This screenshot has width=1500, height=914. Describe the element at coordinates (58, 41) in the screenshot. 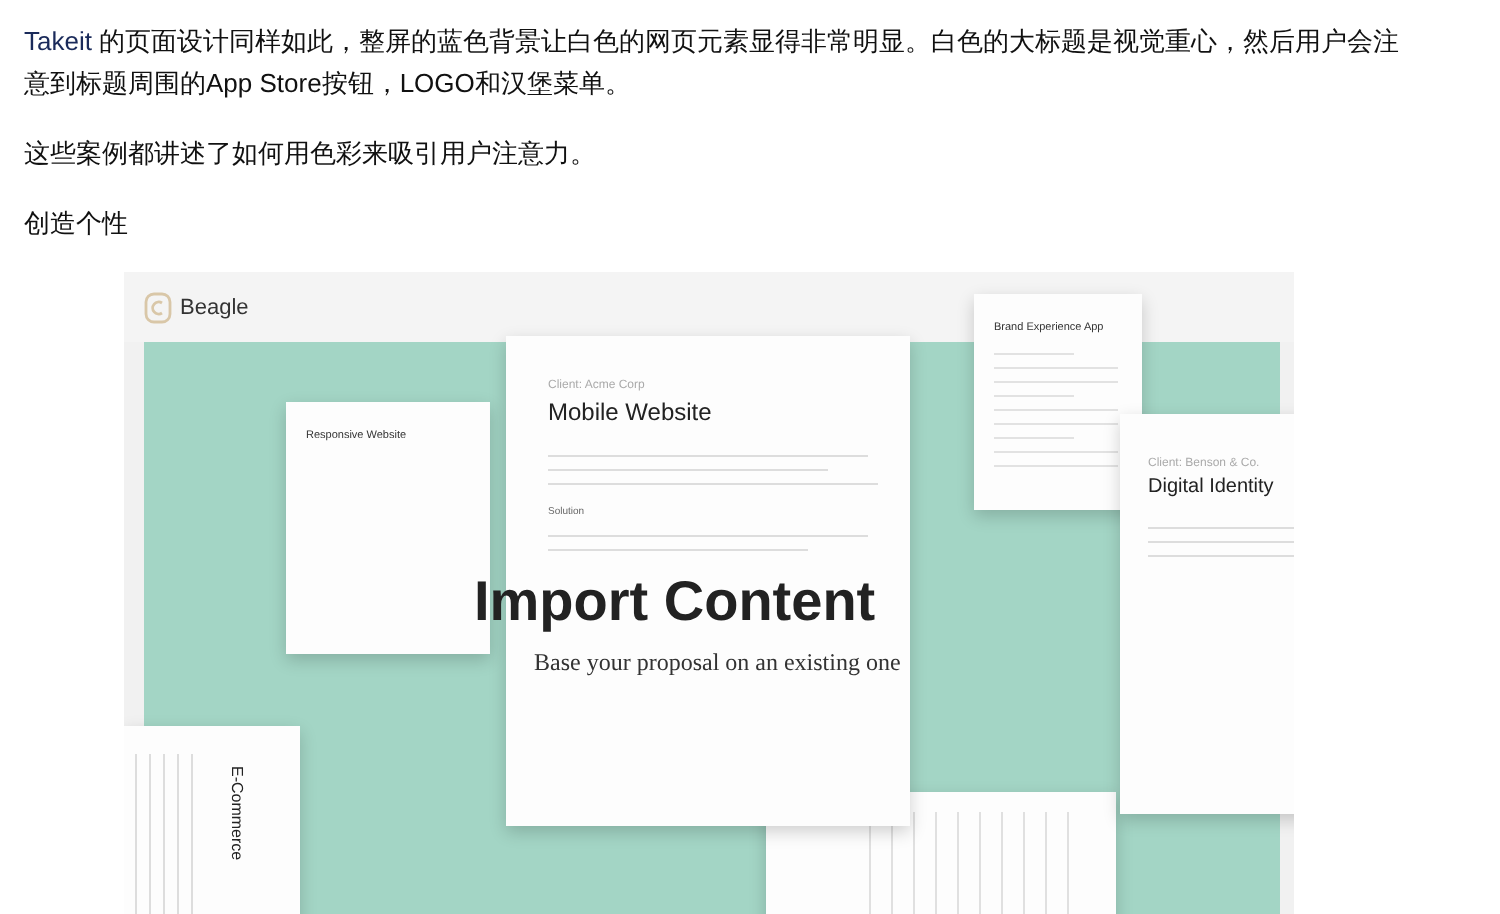

I see `text-link: Takeit` at that location.